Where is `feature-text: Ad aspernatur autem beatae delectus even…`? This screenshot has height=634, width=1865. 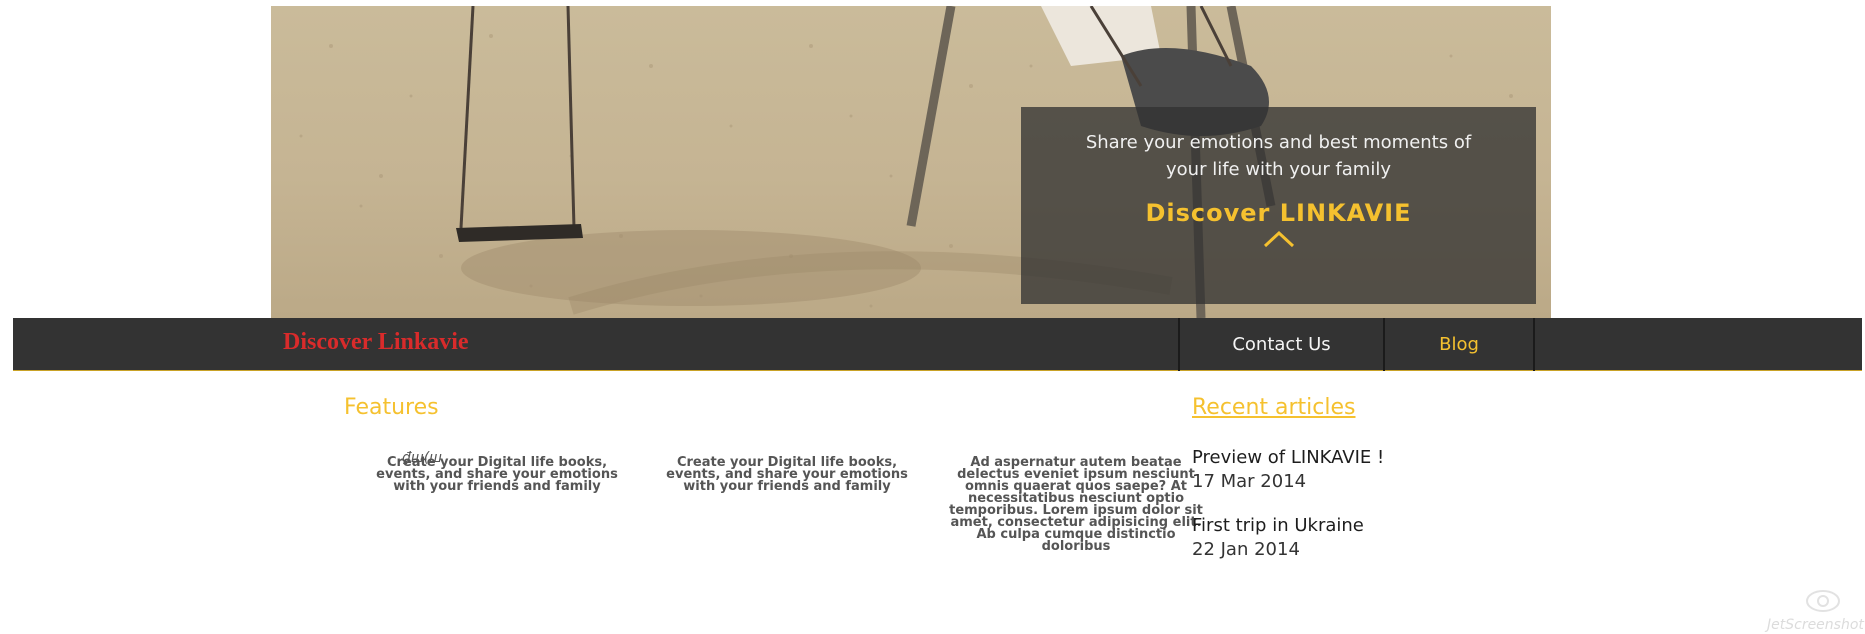 feature-text: Ad aspernatur autem beatae delectus even… is located at coordinates (1076, 504).